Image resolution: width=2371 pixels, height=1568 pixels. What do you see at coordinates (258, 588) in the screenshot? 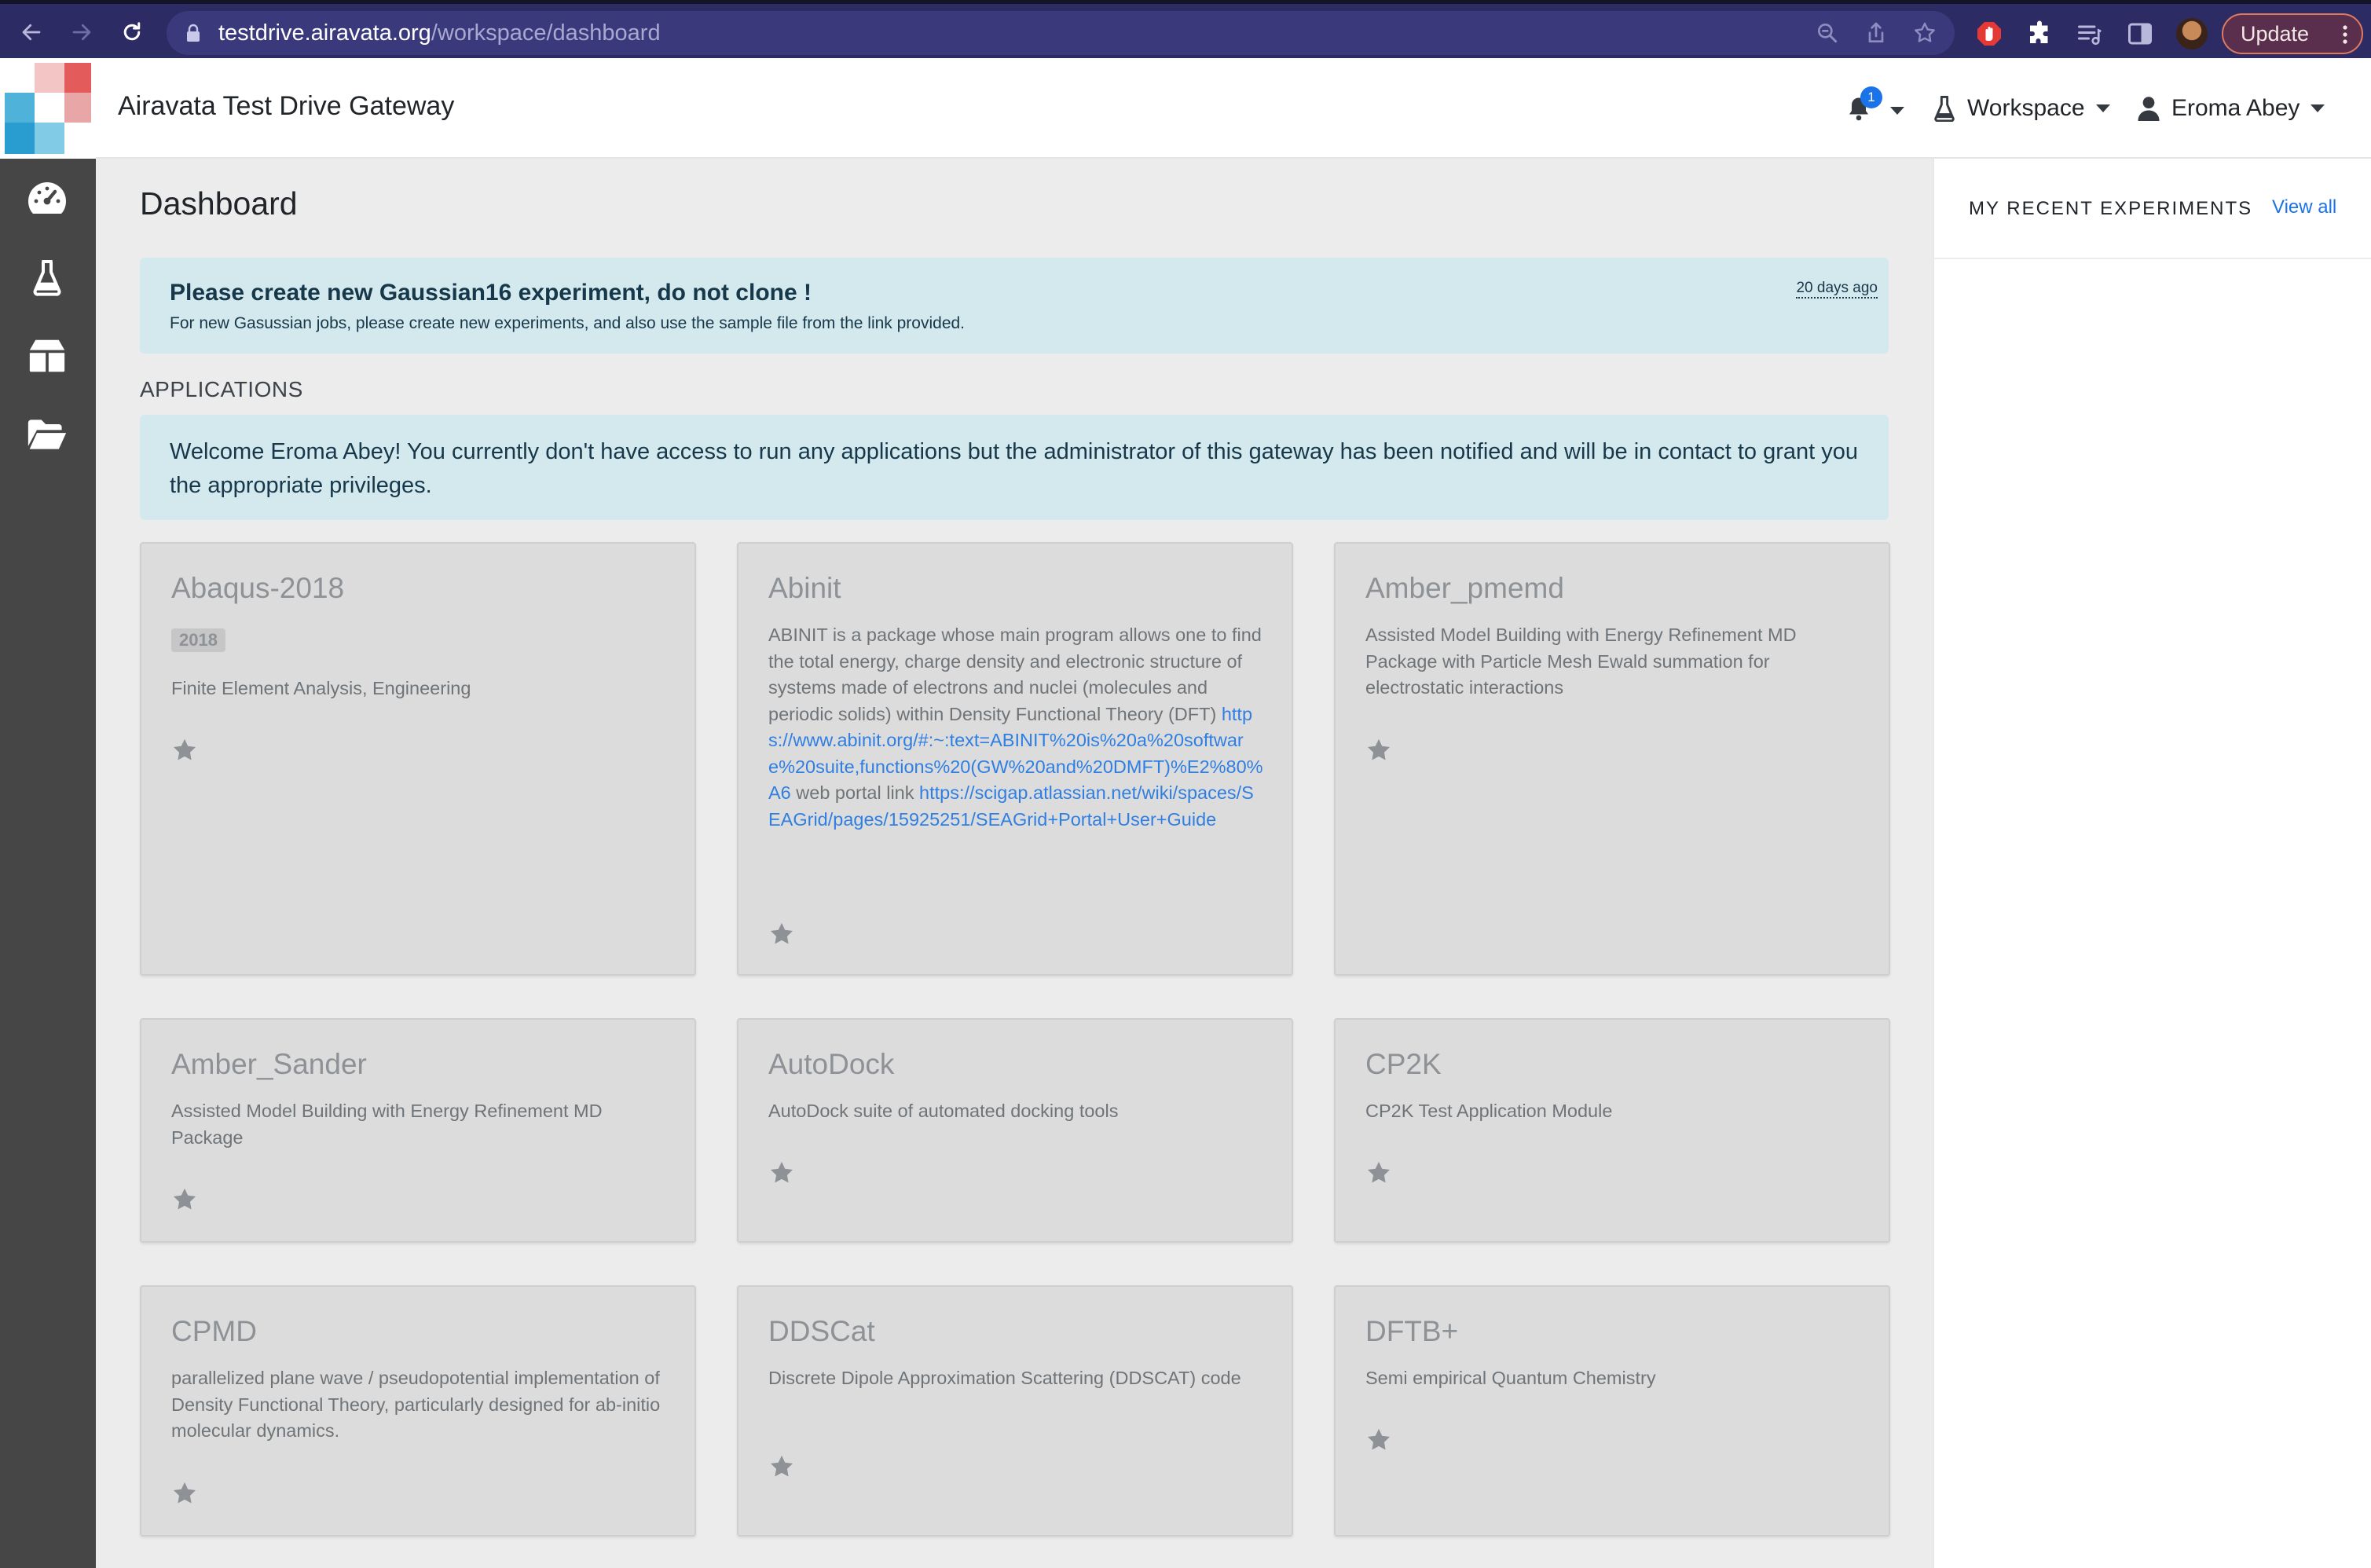
I see `app-name: Abaqus-2018` at bounding box center [258, 588].